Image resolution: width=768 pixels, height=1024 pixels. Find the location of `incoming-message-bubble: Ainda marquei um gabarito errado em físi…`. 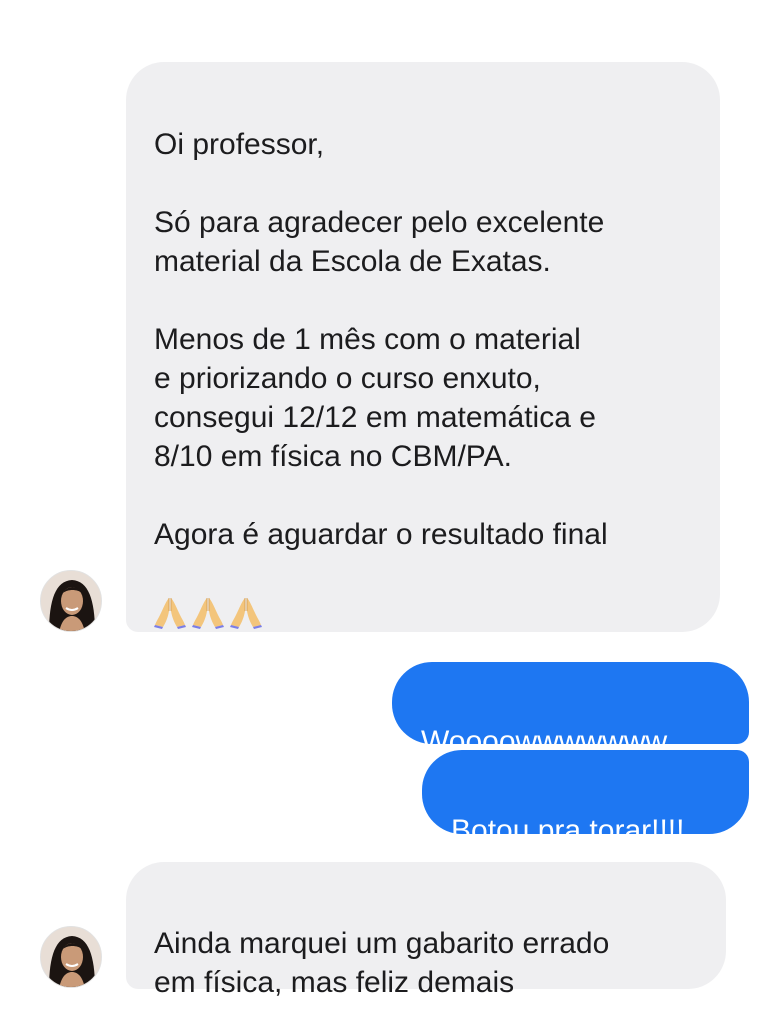

incoming-message-bubble: Ainda marquei um gabarito errado em físi… is located at coordinates (426, 930).